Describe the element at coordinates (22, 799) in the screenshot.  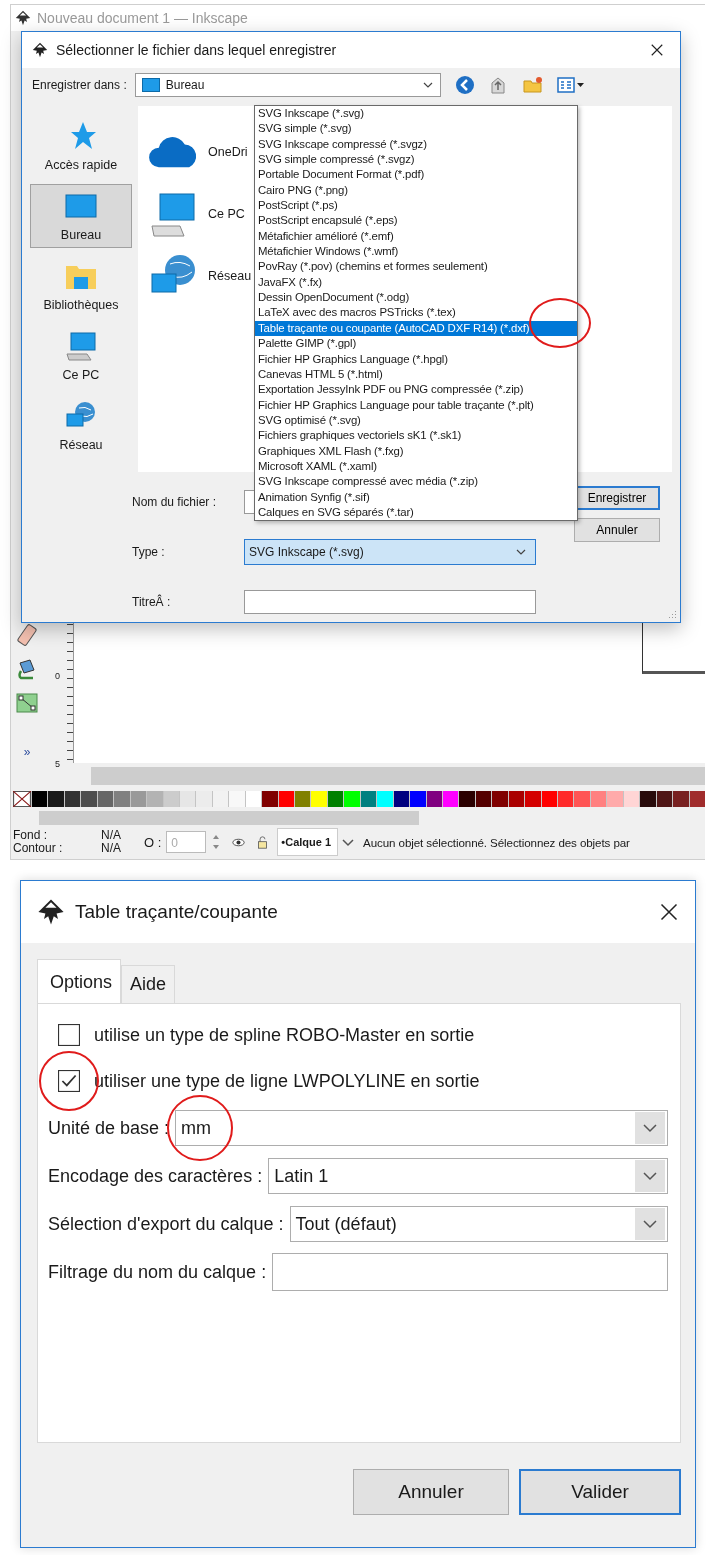
I see `no-color-swatch` at that location.